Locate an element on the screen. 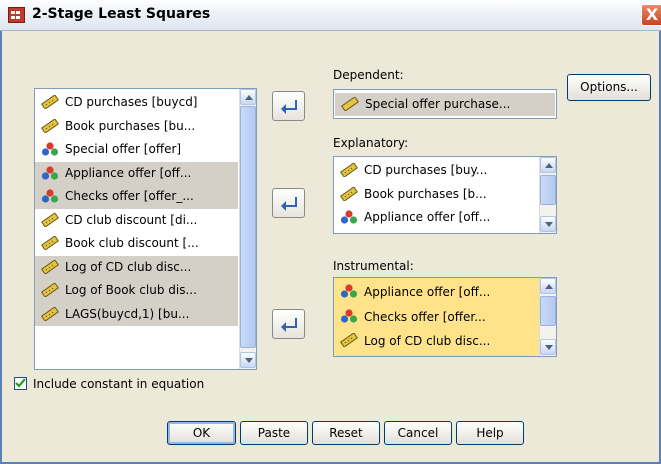 Image resolution: width=661 pixels, height=464 pixels. window-title: 2-Stage Least Squares is located at coordinates (121, 14).